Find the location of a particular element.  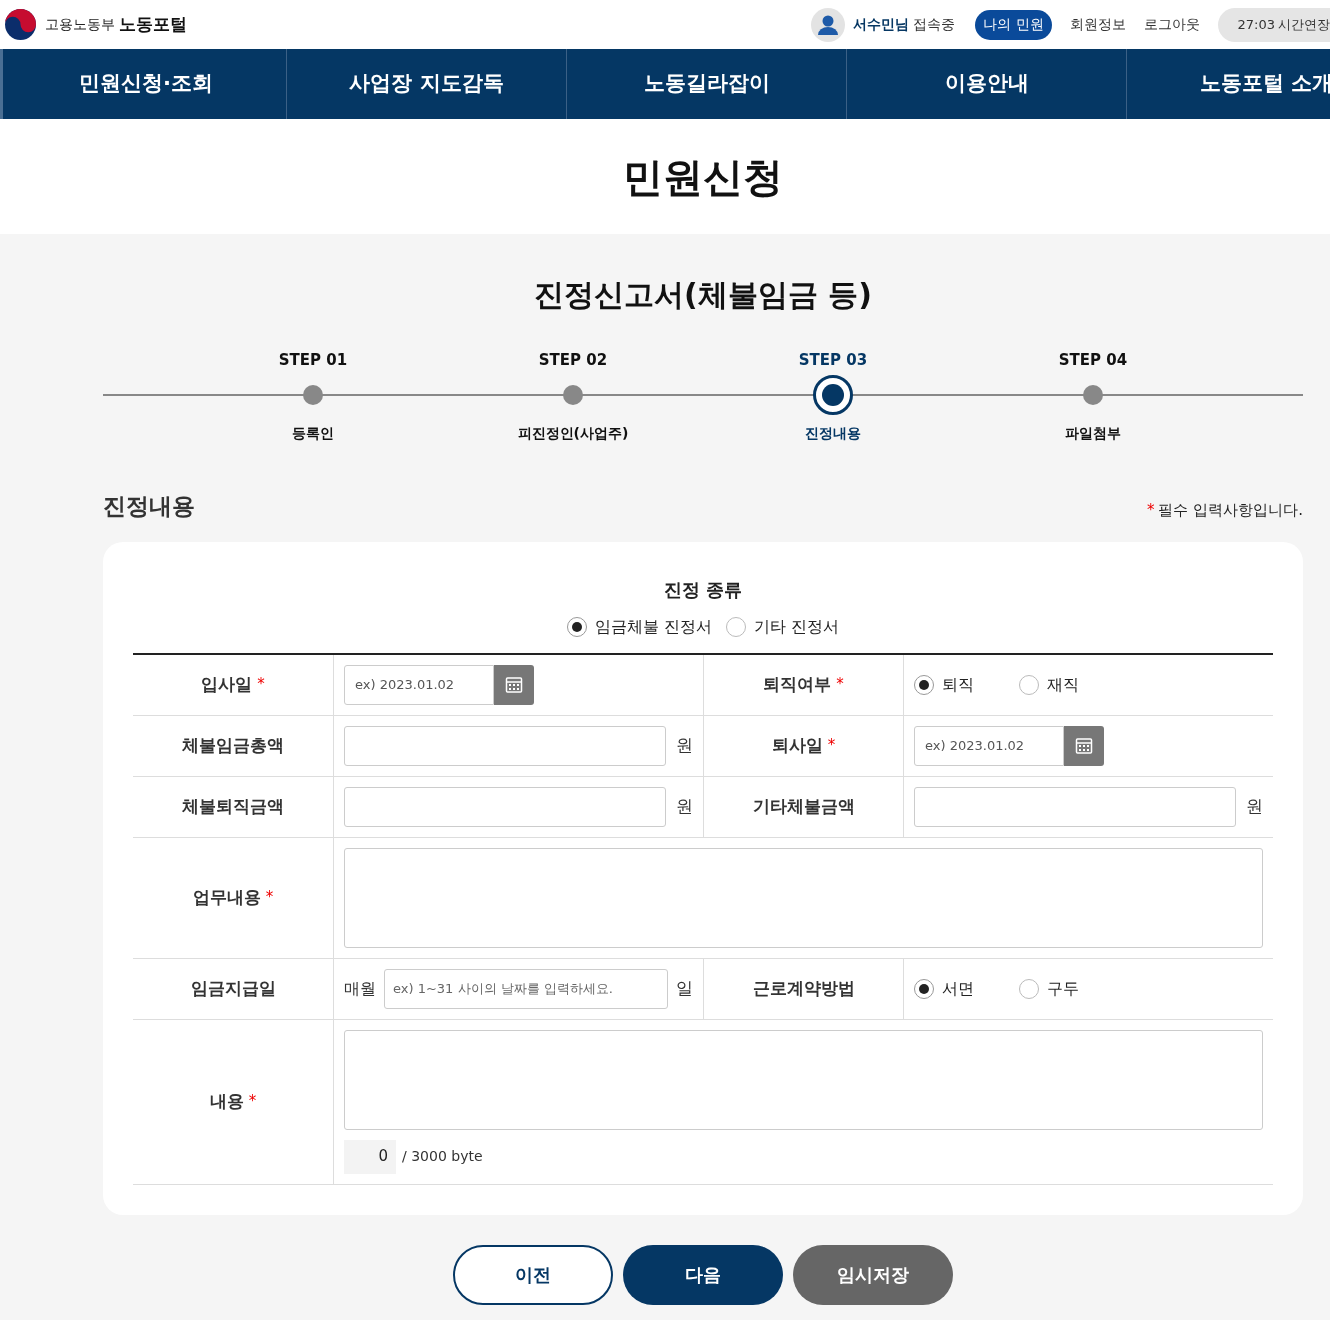

field-label: 근로계약방법 is located at coordinates (803, 988).